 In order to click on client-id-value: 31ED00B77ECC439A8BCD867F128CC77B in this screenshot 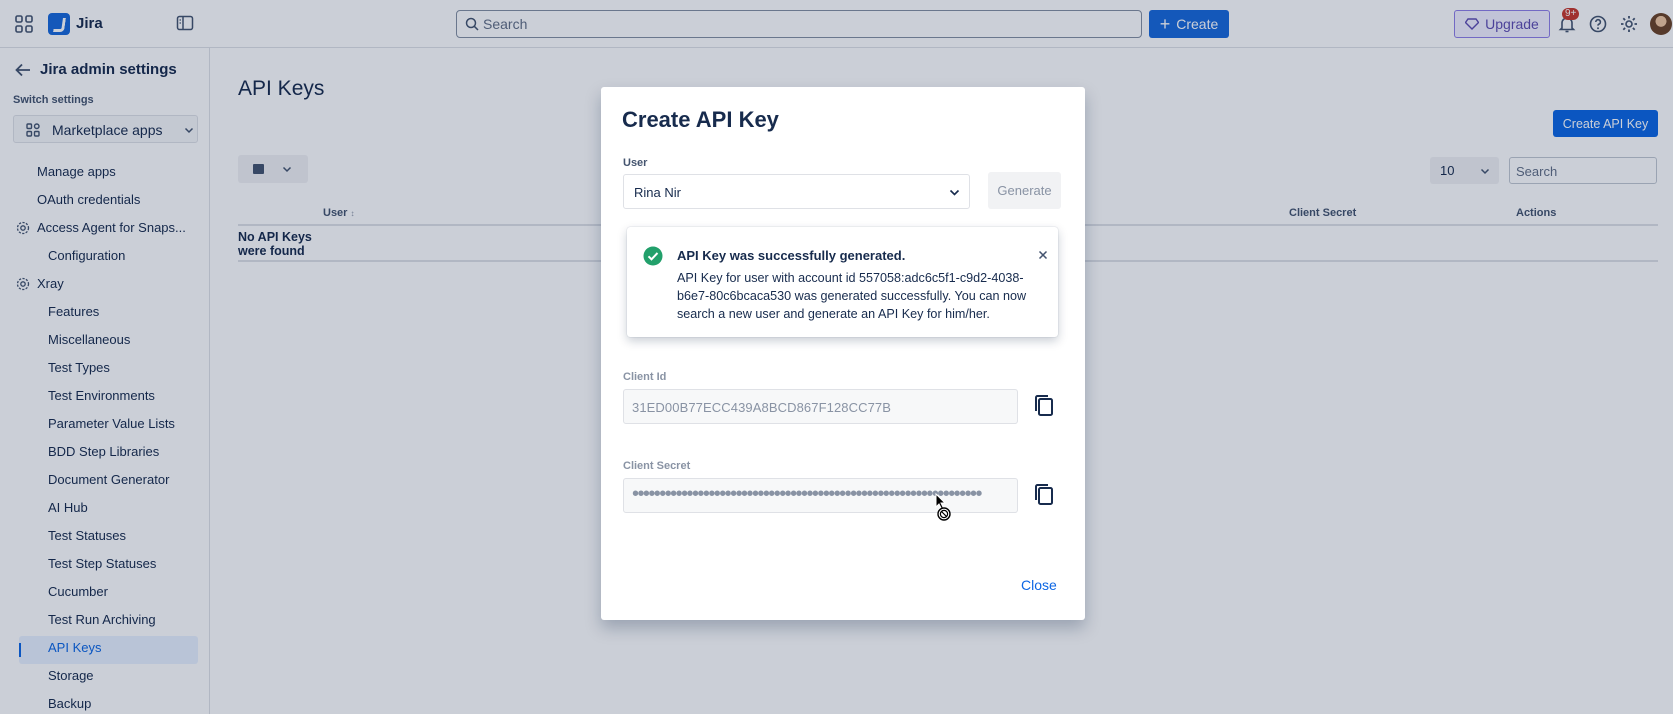, I will do `click(762, 407)`.